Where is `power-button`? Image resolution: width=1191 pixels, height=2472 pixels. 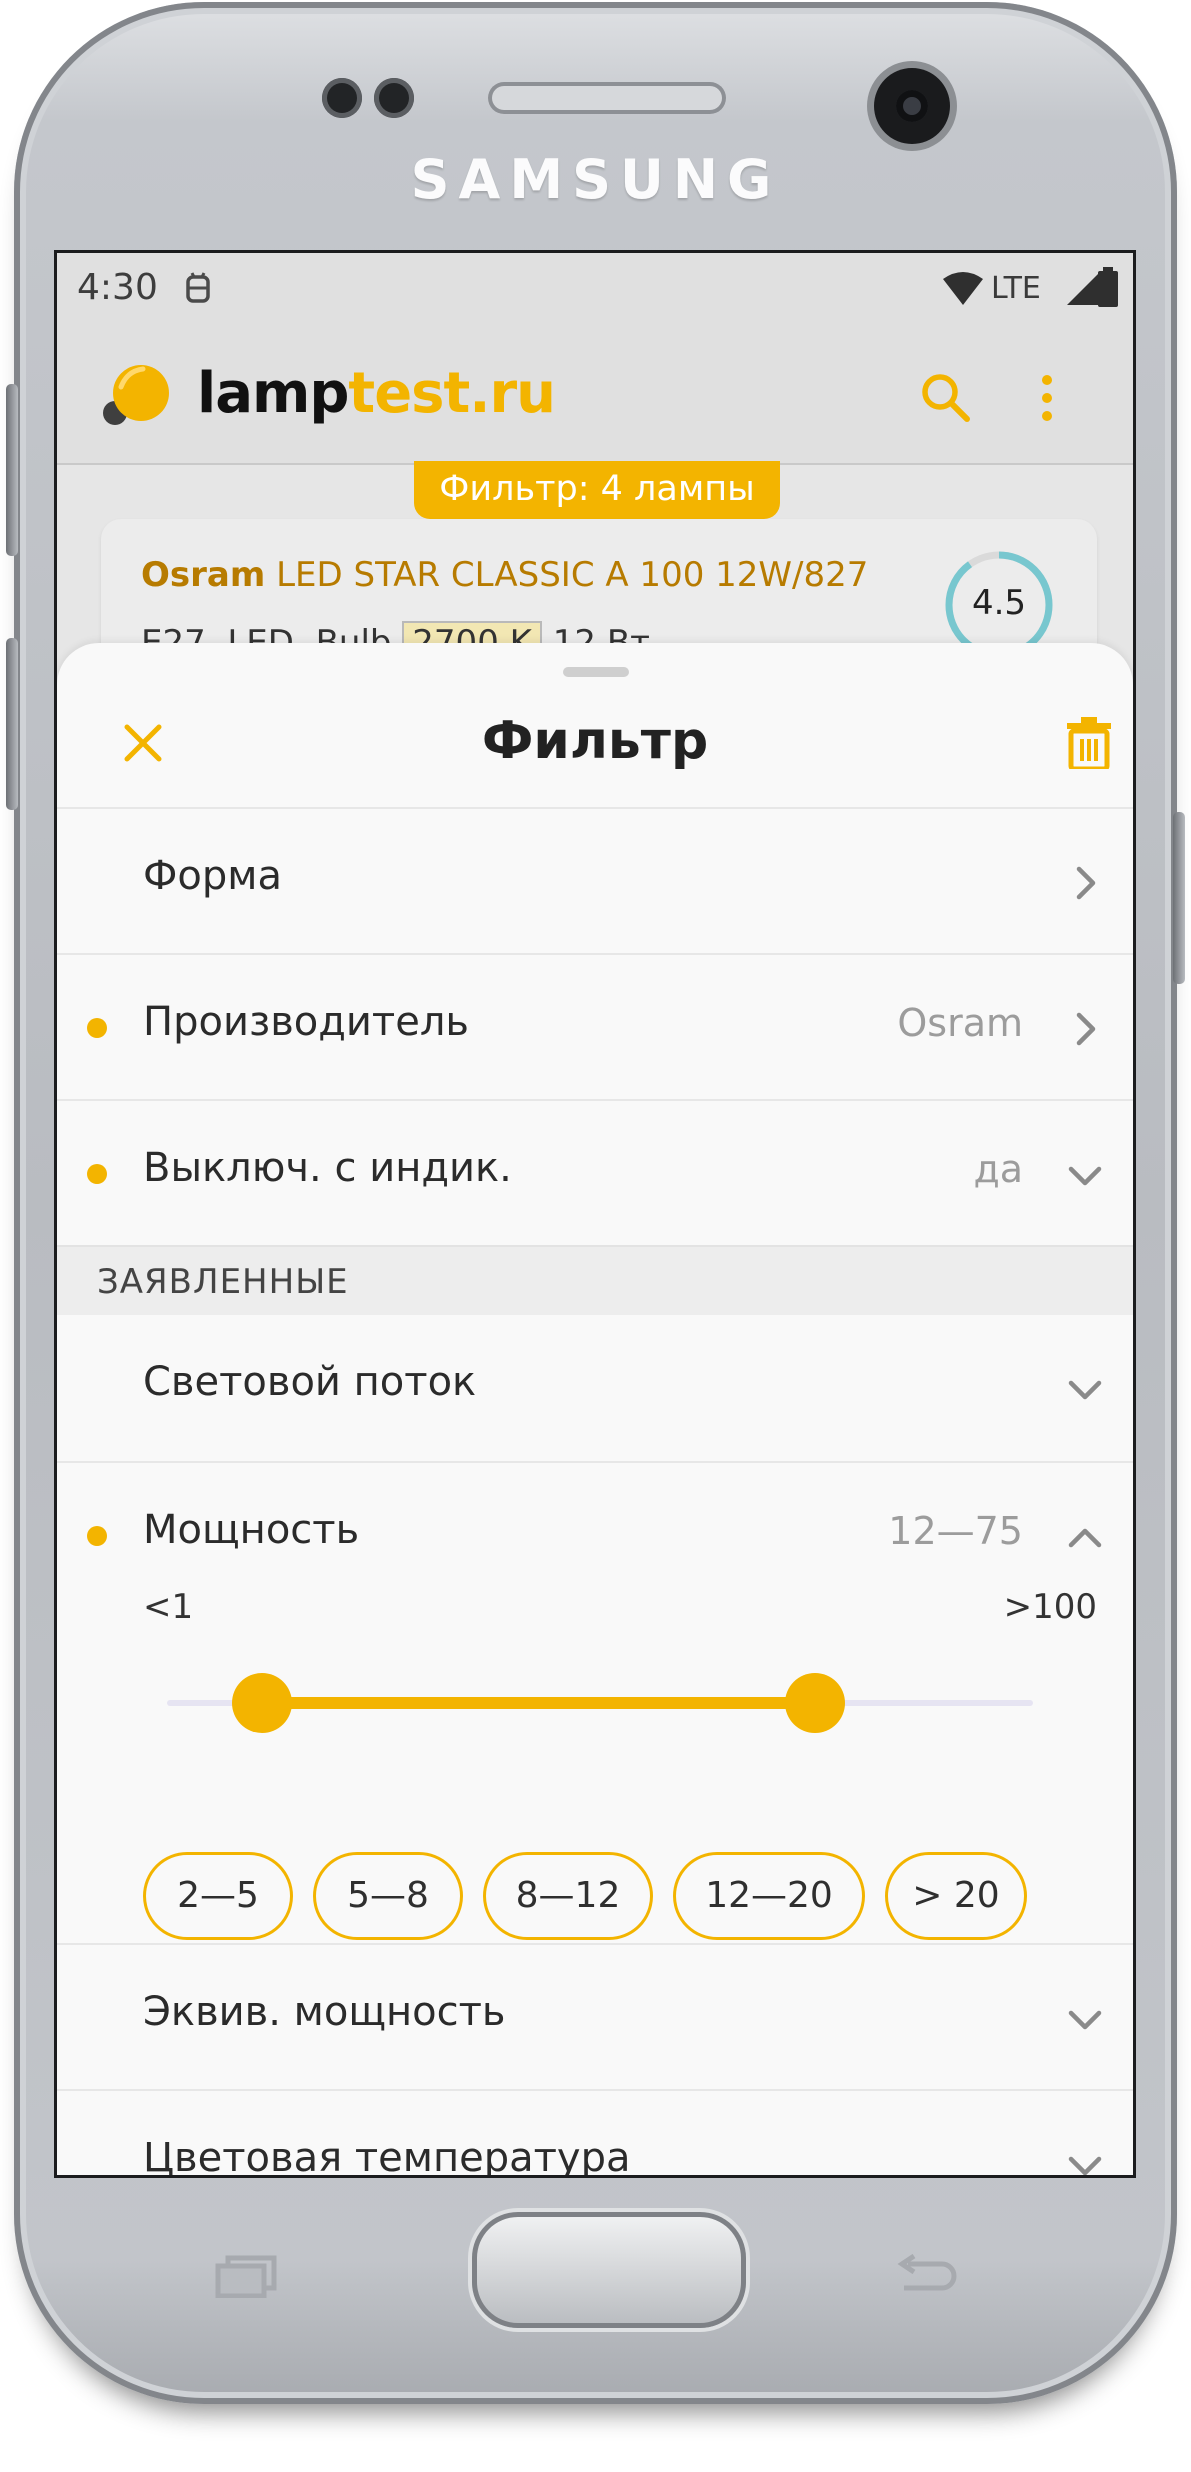
power-button is located at coordinates (1179, 898).